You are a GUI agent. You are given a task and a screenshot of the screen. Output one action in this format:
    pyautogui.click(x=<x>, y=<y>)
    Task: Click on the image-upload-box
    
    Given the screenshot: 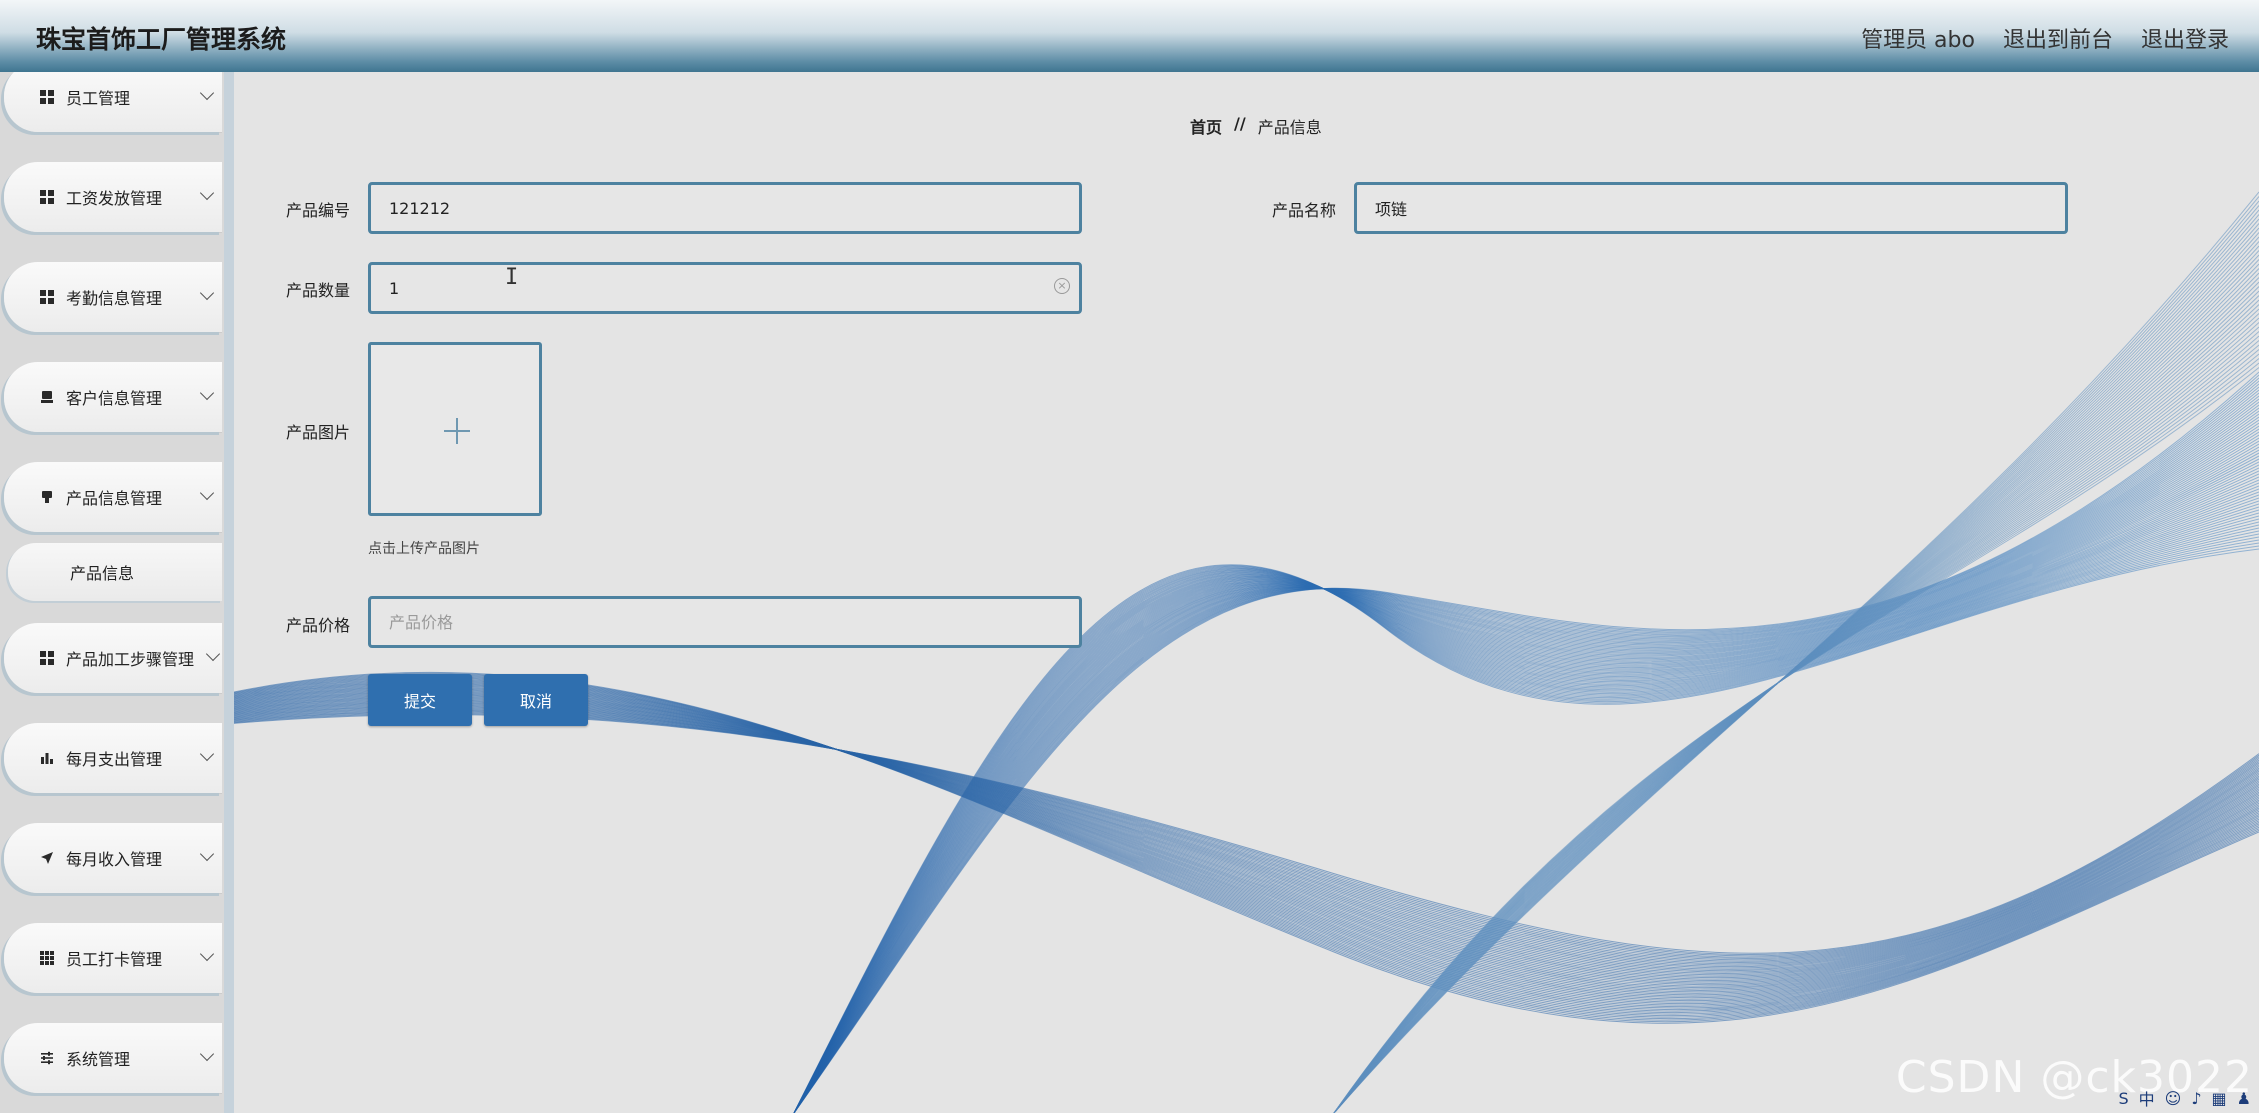 What is the action you would take?
    pyautogui.click(x=455, y=429)
    